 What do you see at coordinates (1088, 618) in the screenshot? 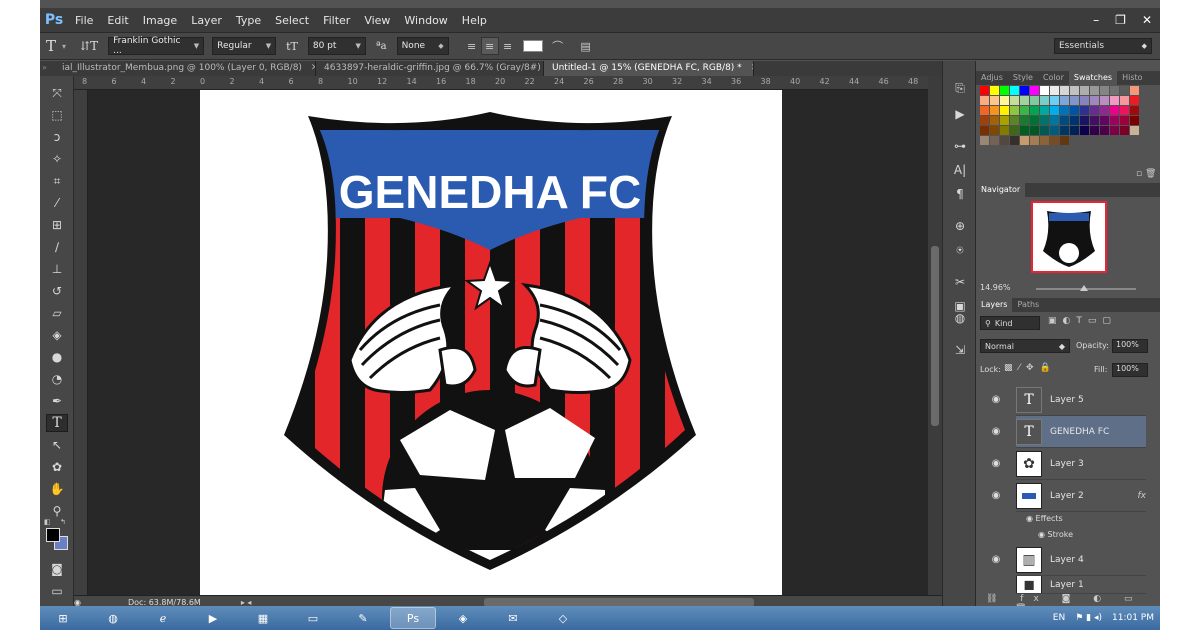
I see `tray-icons: ⚑ ▮ ◂)` at bounding box center [1088, 618].